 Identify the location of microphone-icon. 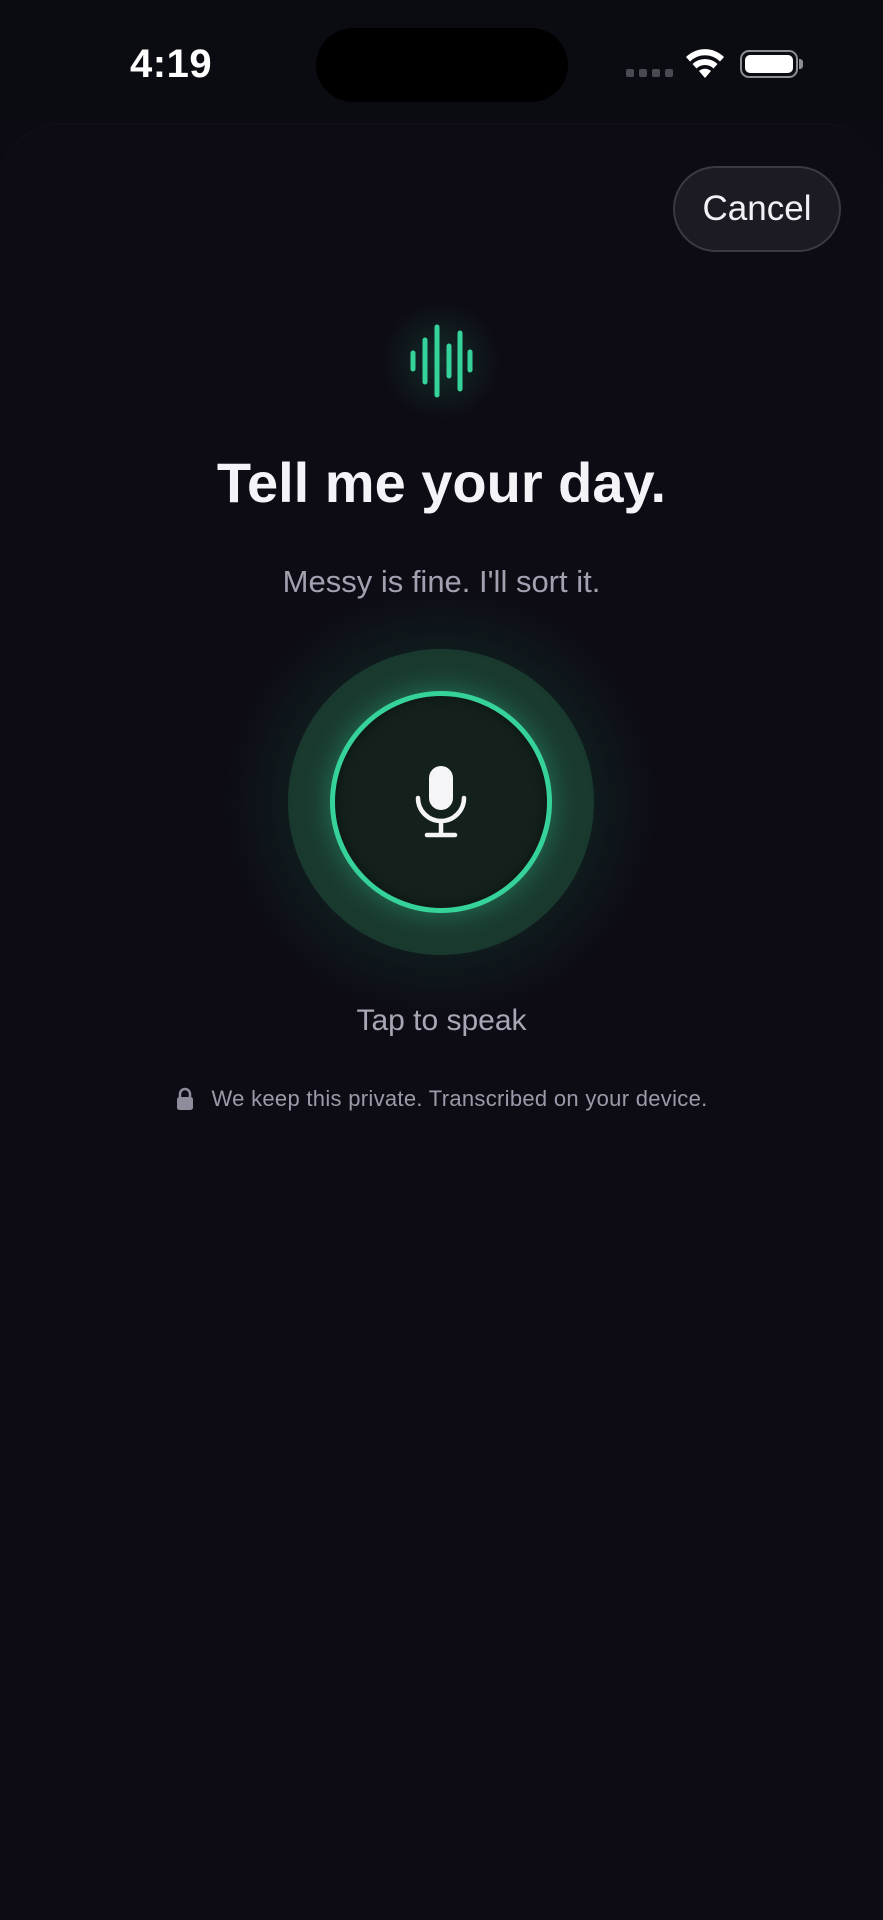
(441, 802).